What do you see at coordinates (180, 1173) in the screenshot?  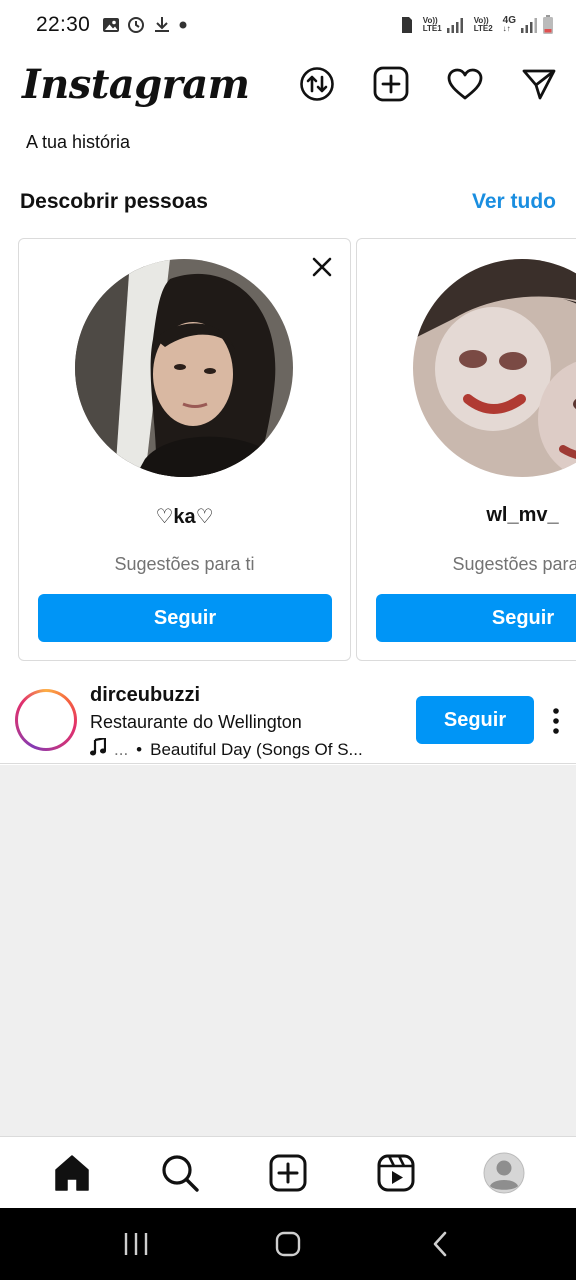 I see `search-icon` at bounding box center [180, 1173].